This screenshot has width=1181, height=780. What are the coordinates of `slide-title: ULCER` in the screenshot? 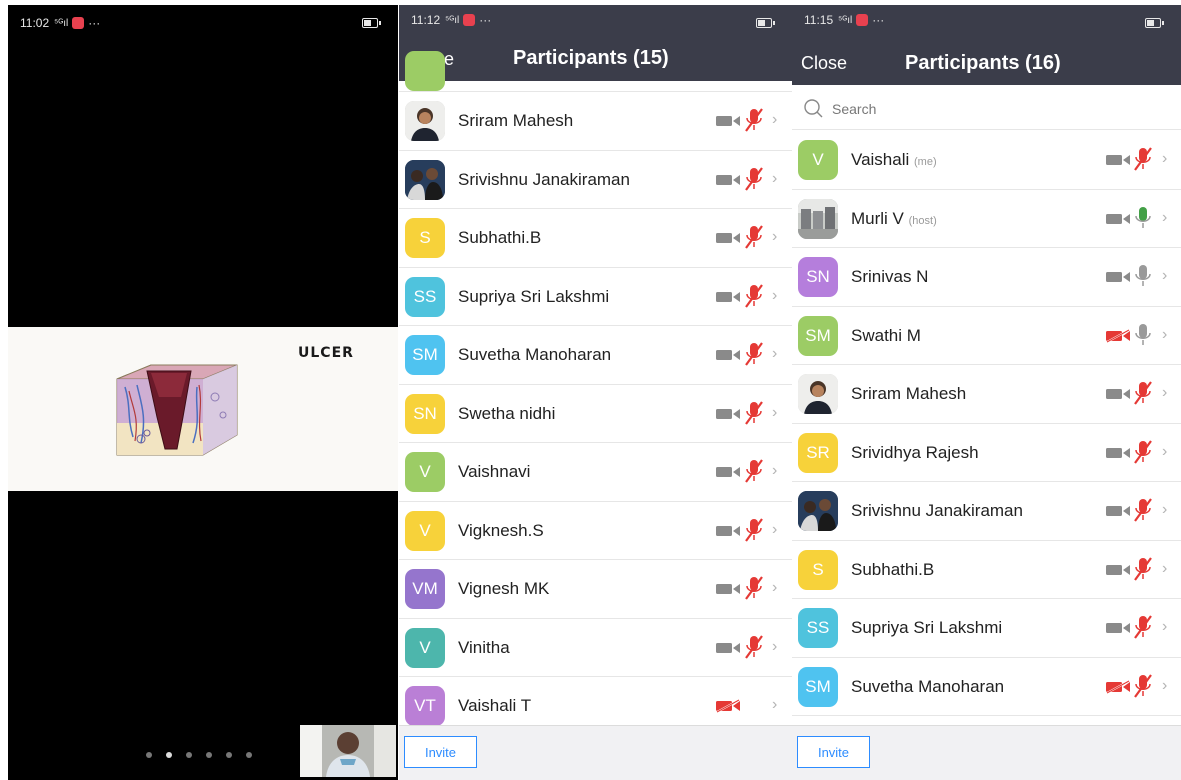 It's located at (326, 353).